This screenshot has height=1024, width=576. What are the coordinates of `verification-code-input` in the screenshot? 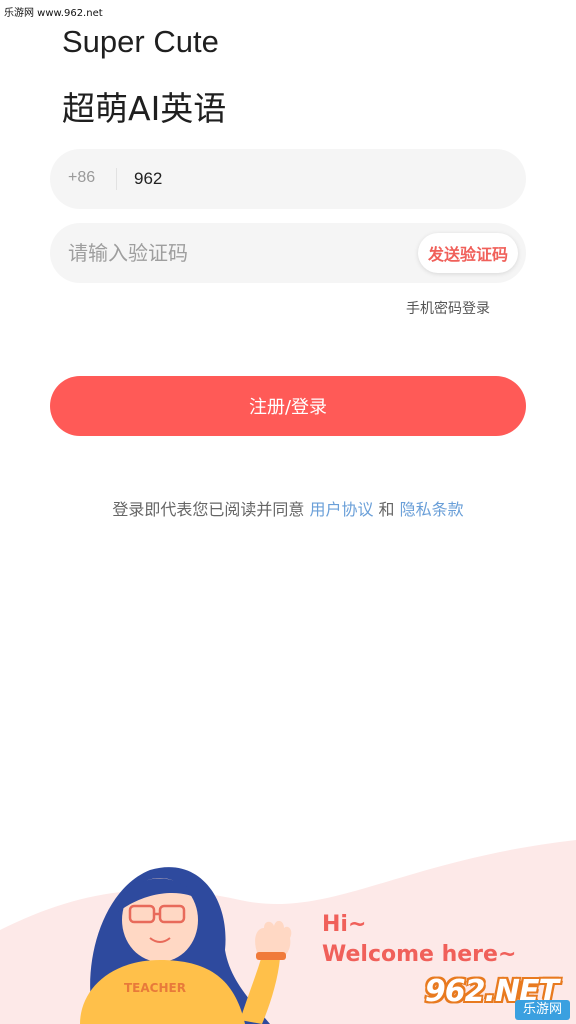 It's located at (233, 253).